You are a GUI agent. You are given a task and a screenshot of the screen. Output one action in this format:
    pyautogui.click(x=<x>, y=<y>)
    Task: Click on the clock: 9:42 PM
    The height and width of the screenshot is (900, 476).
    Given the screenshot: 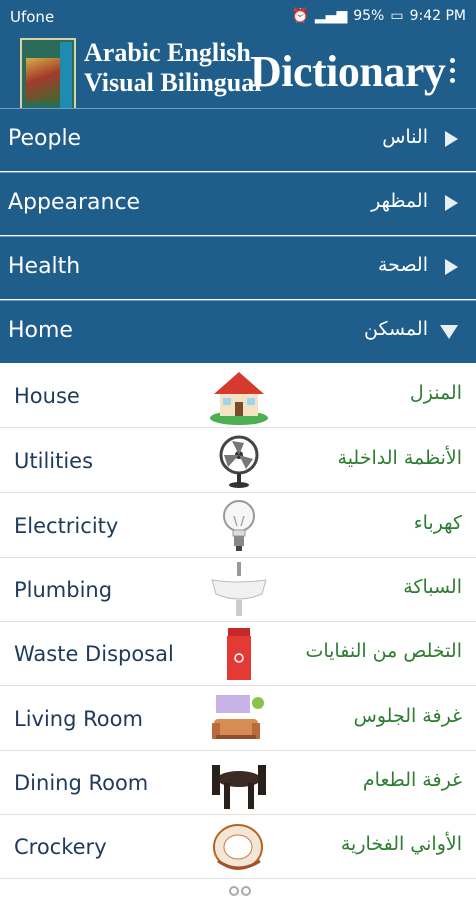 What is the action you would take?
    pyautogui.click(x=437, y=16)
    